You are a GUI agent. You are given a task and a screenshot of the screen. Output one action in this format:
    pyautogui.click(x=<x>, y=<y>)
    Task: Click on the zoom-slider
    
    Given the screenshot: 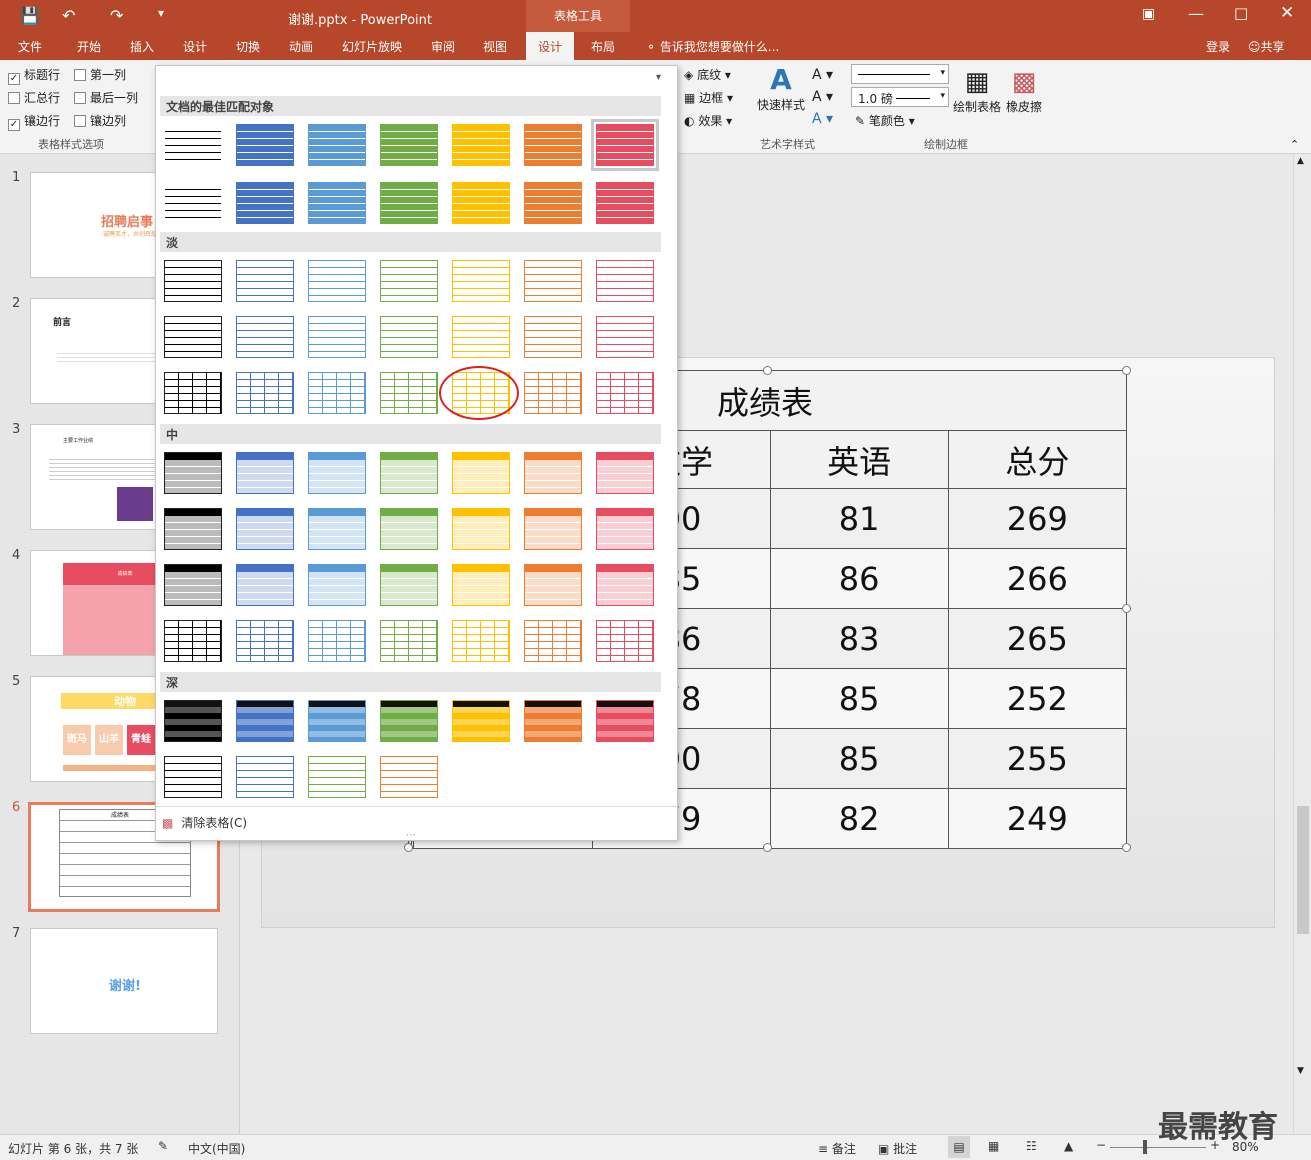 What is the action you would take?
    pyautogui.click(x=1158, y=1147)
    